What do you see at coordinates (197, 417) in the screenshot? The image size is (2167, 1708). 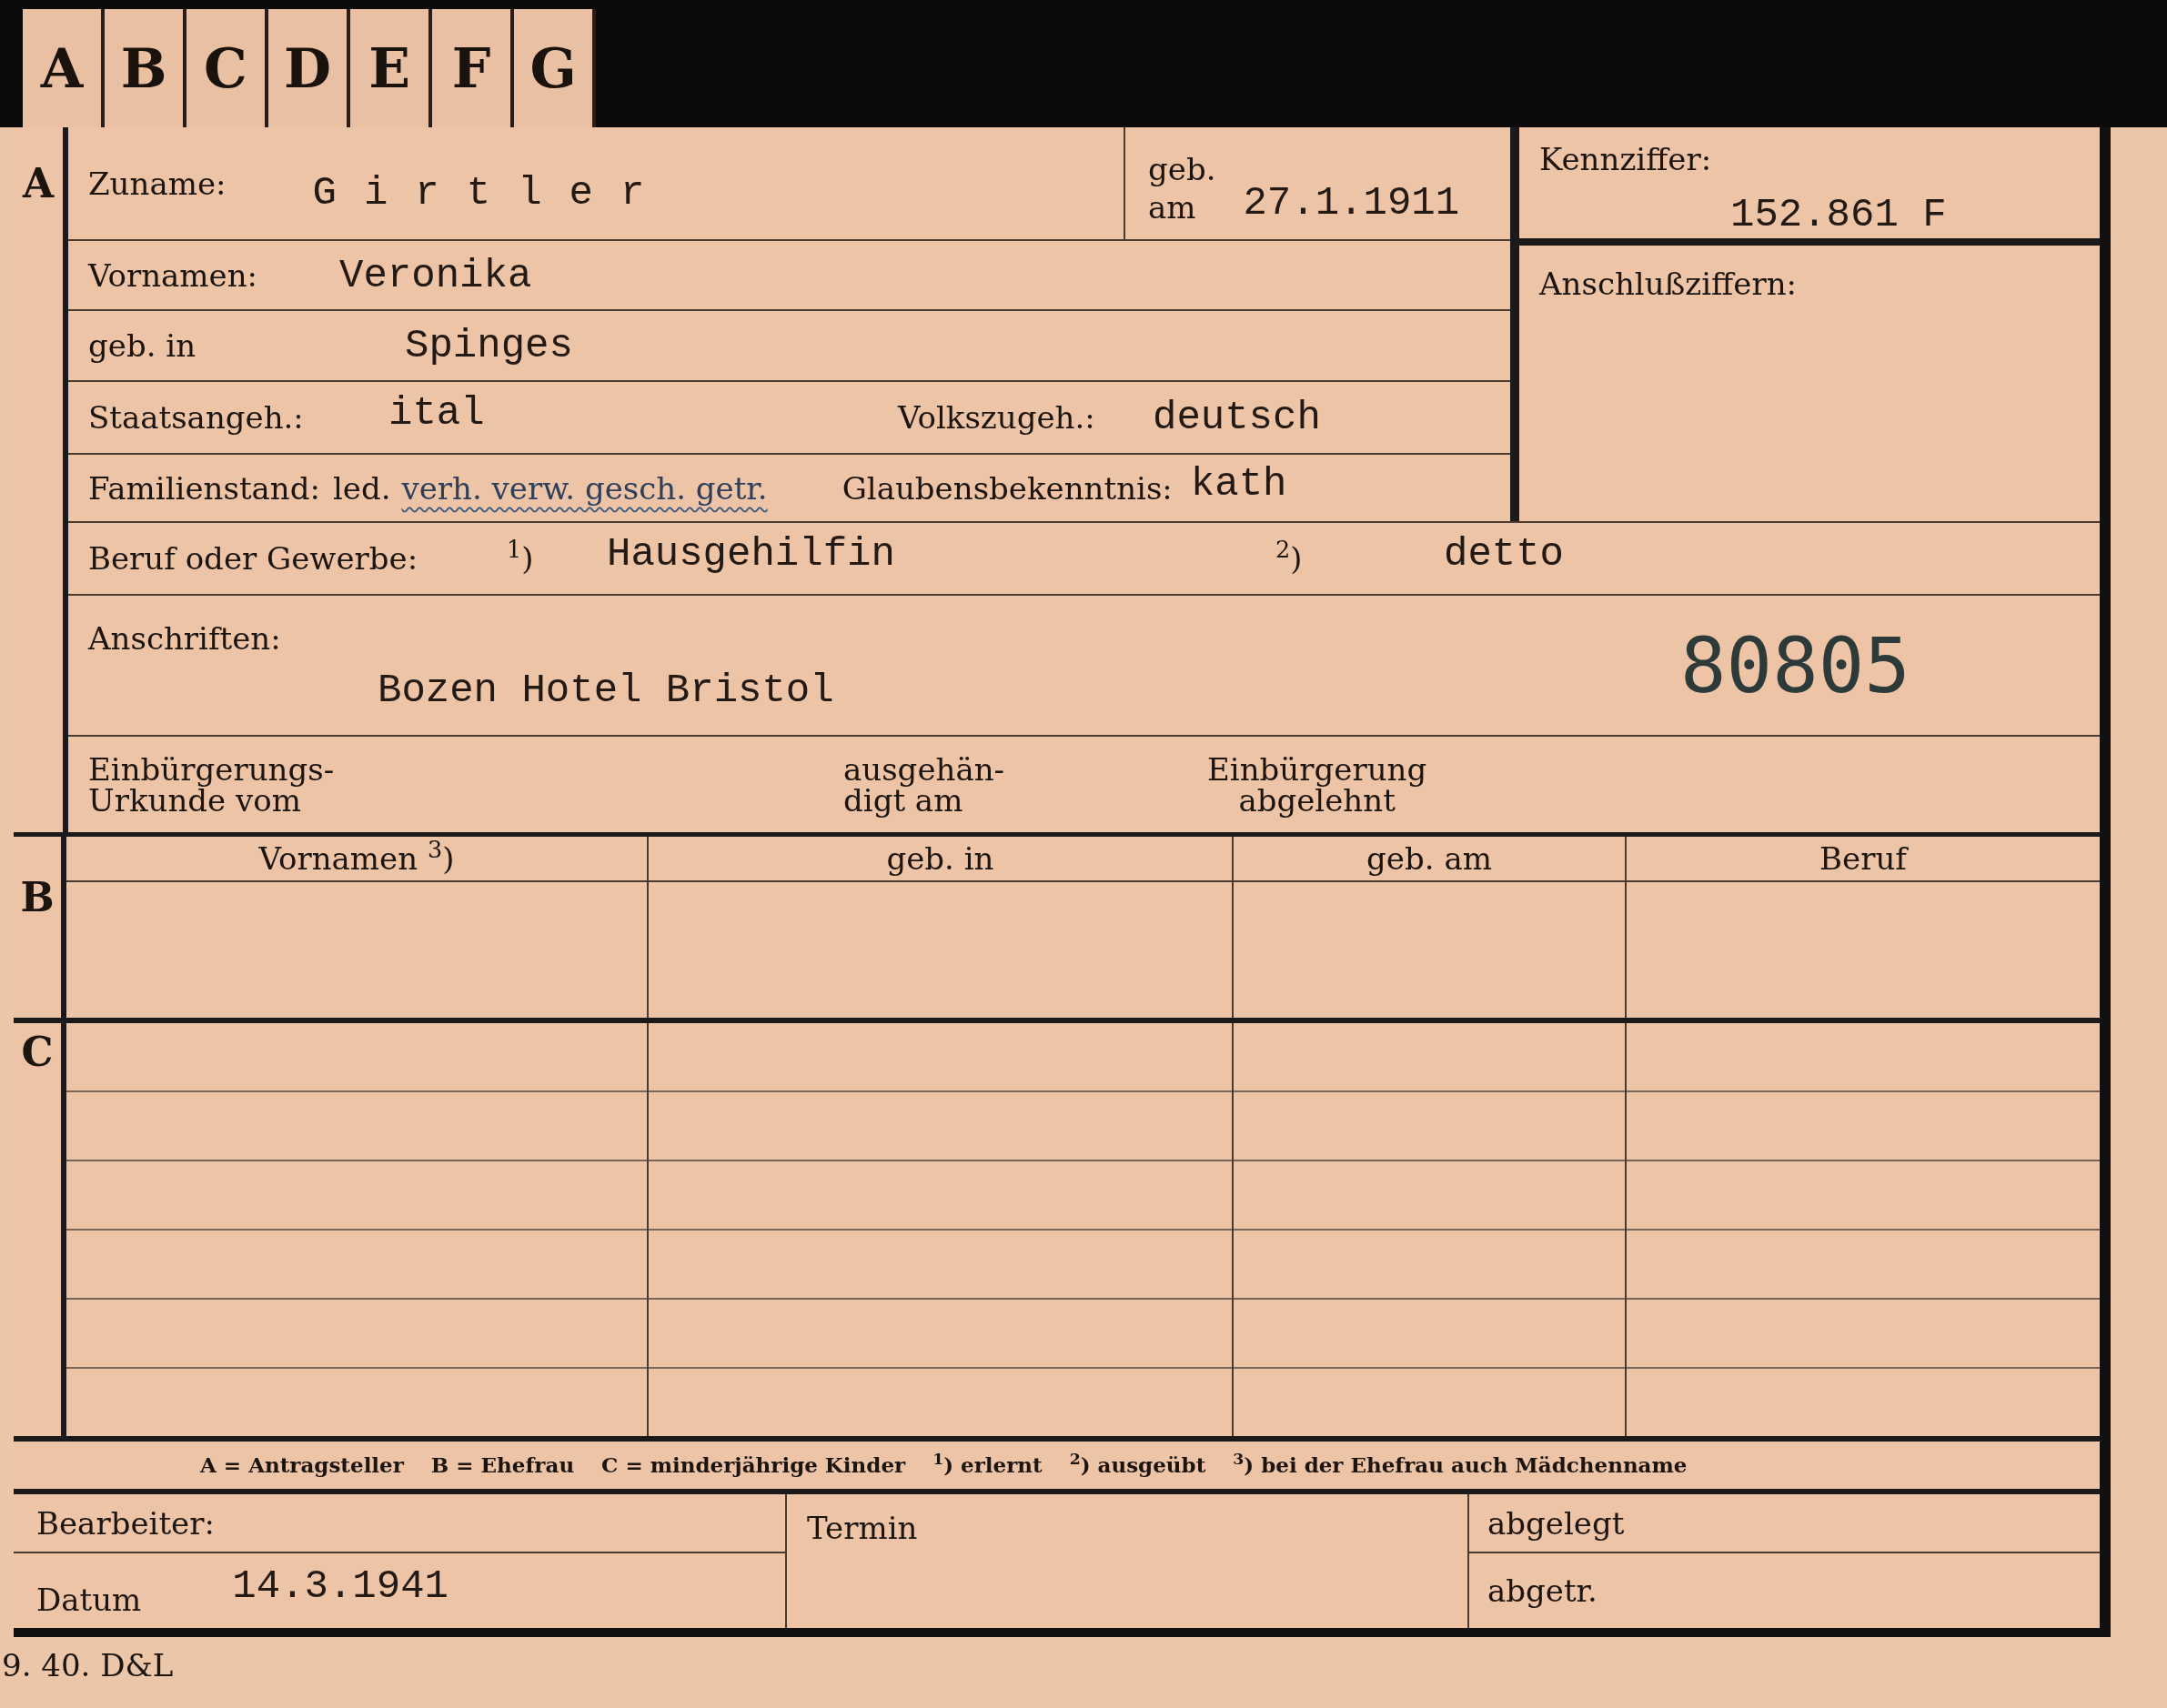 I see `field-label: Staatsangeh.:` at bounding box center [197, 417].